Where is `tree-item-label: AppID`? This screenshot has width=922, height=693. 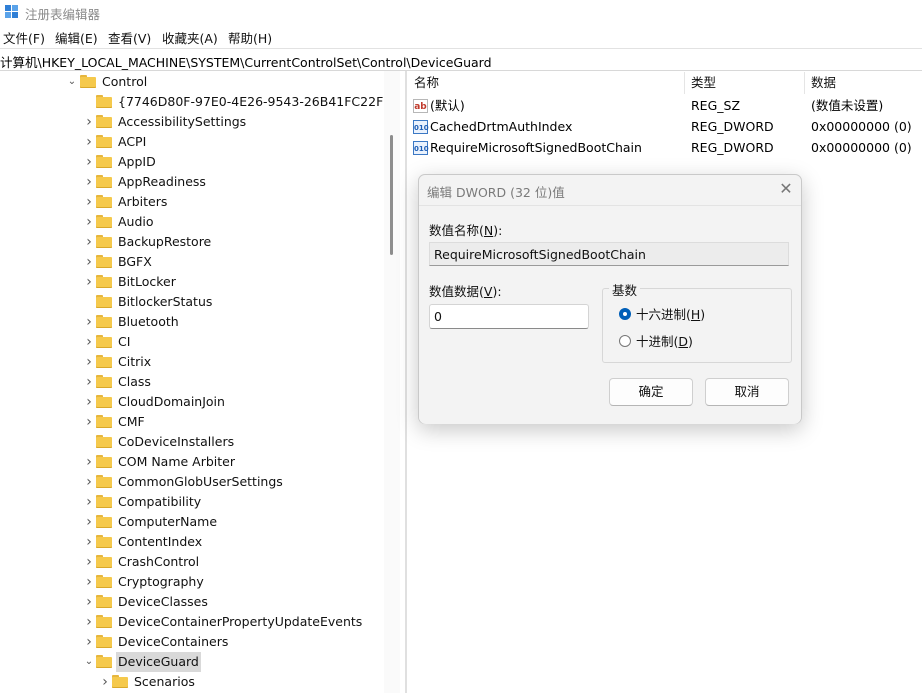 tree-item-label: AppID is located at coordinates (137, 161).